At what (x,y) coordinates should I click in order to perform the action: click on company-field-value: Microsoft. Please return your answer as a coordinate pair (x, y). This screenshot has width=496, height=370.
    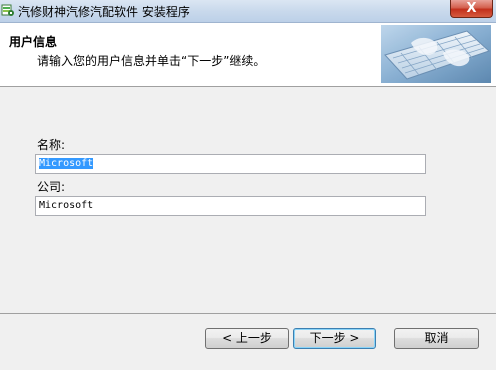
    Looking at the image, I should click on (66, 205).